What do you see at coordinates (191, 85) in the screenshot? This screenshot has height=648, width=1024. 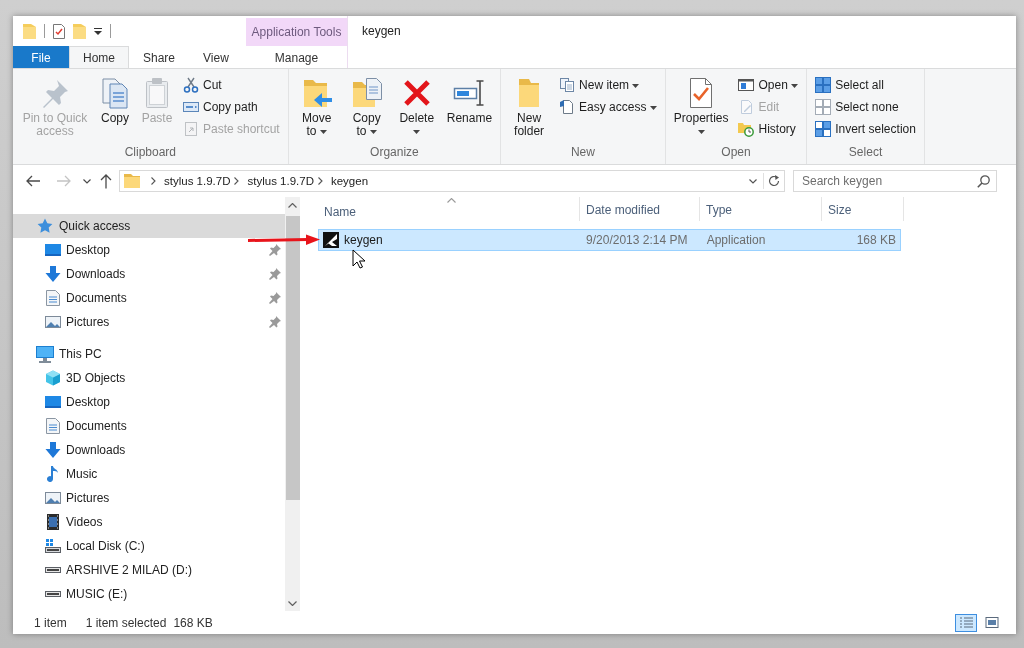 I see `scissors-icon` at bounding box center [191, 85].